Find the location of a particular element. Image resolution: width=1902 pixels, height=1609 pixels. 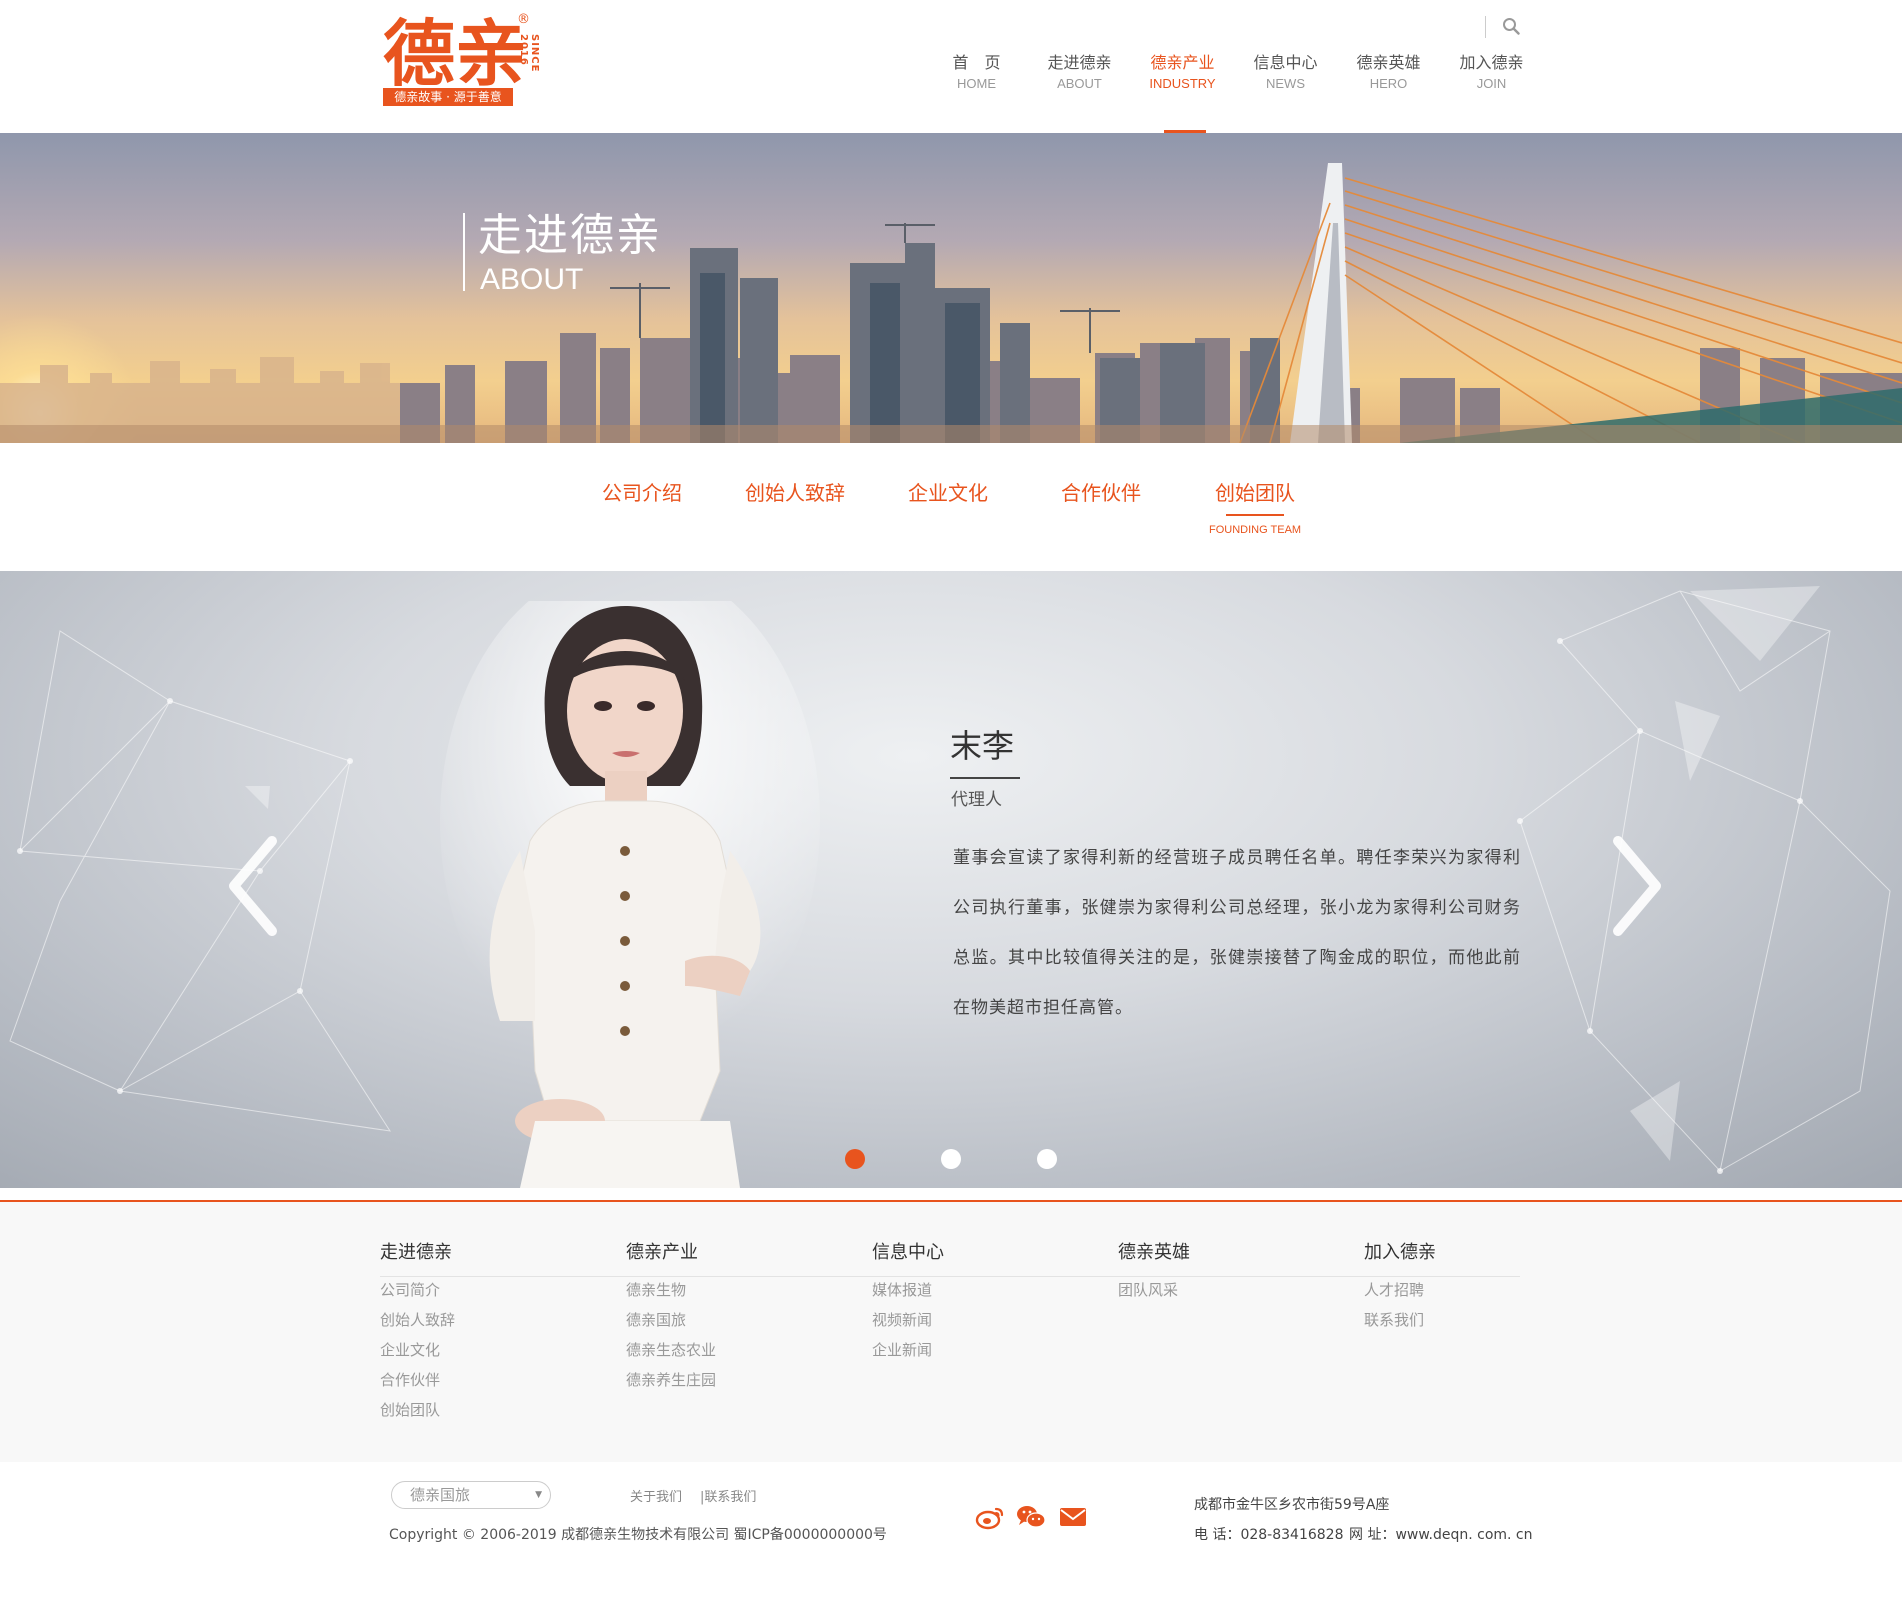

nav-label: 信息中心 is located at coordinates (1285, 62).